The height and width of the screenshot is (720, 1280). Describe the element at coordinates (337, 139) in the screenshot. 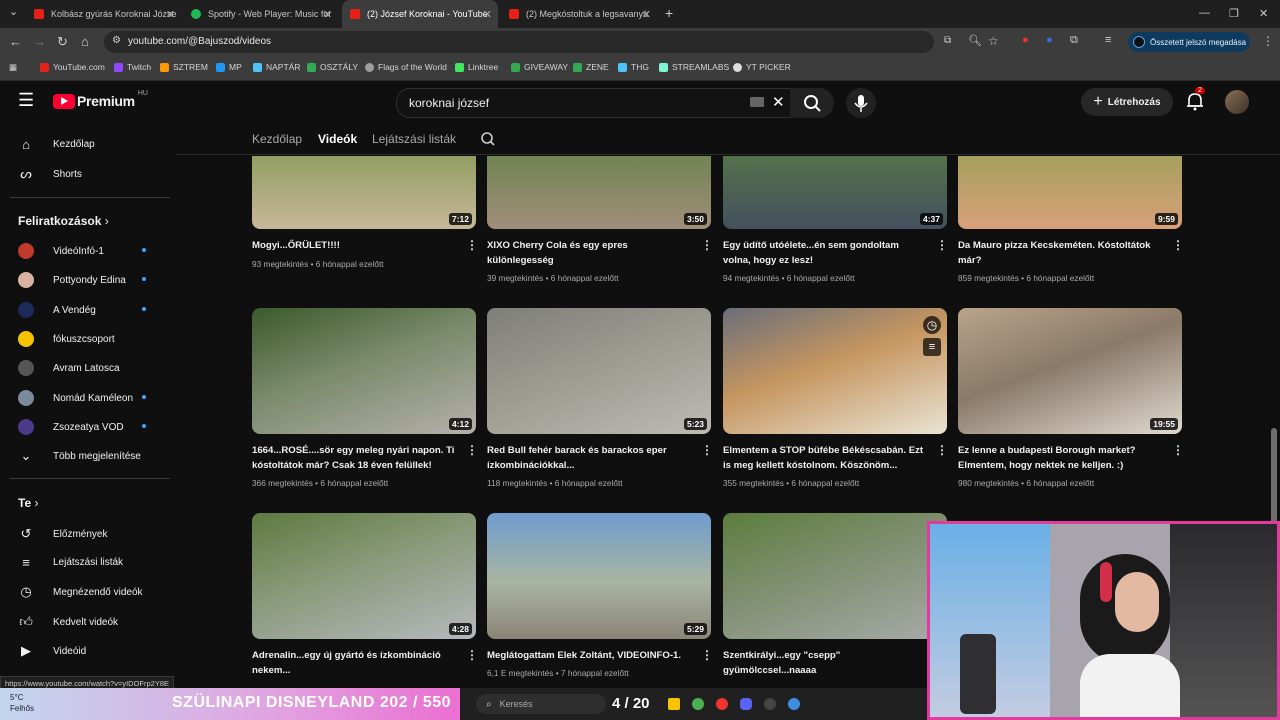

I see `tab-videos: Videók` at that location.